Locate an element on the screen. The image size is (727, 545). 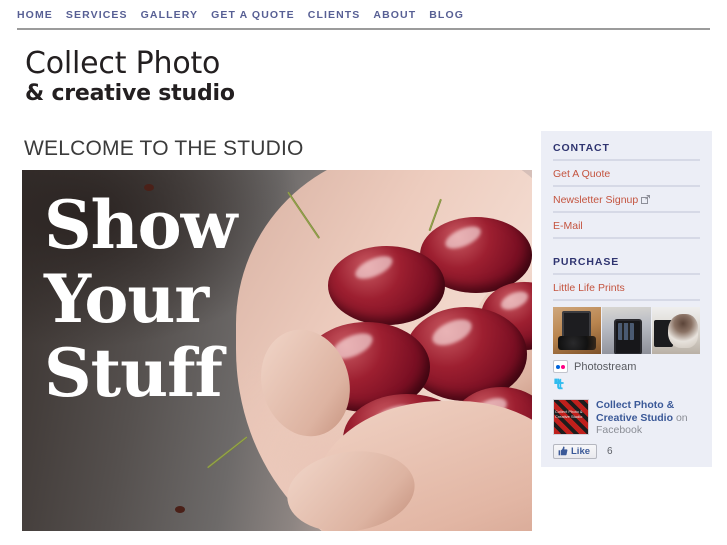
thumbs-up-icon is located at coordinates (563, 451).